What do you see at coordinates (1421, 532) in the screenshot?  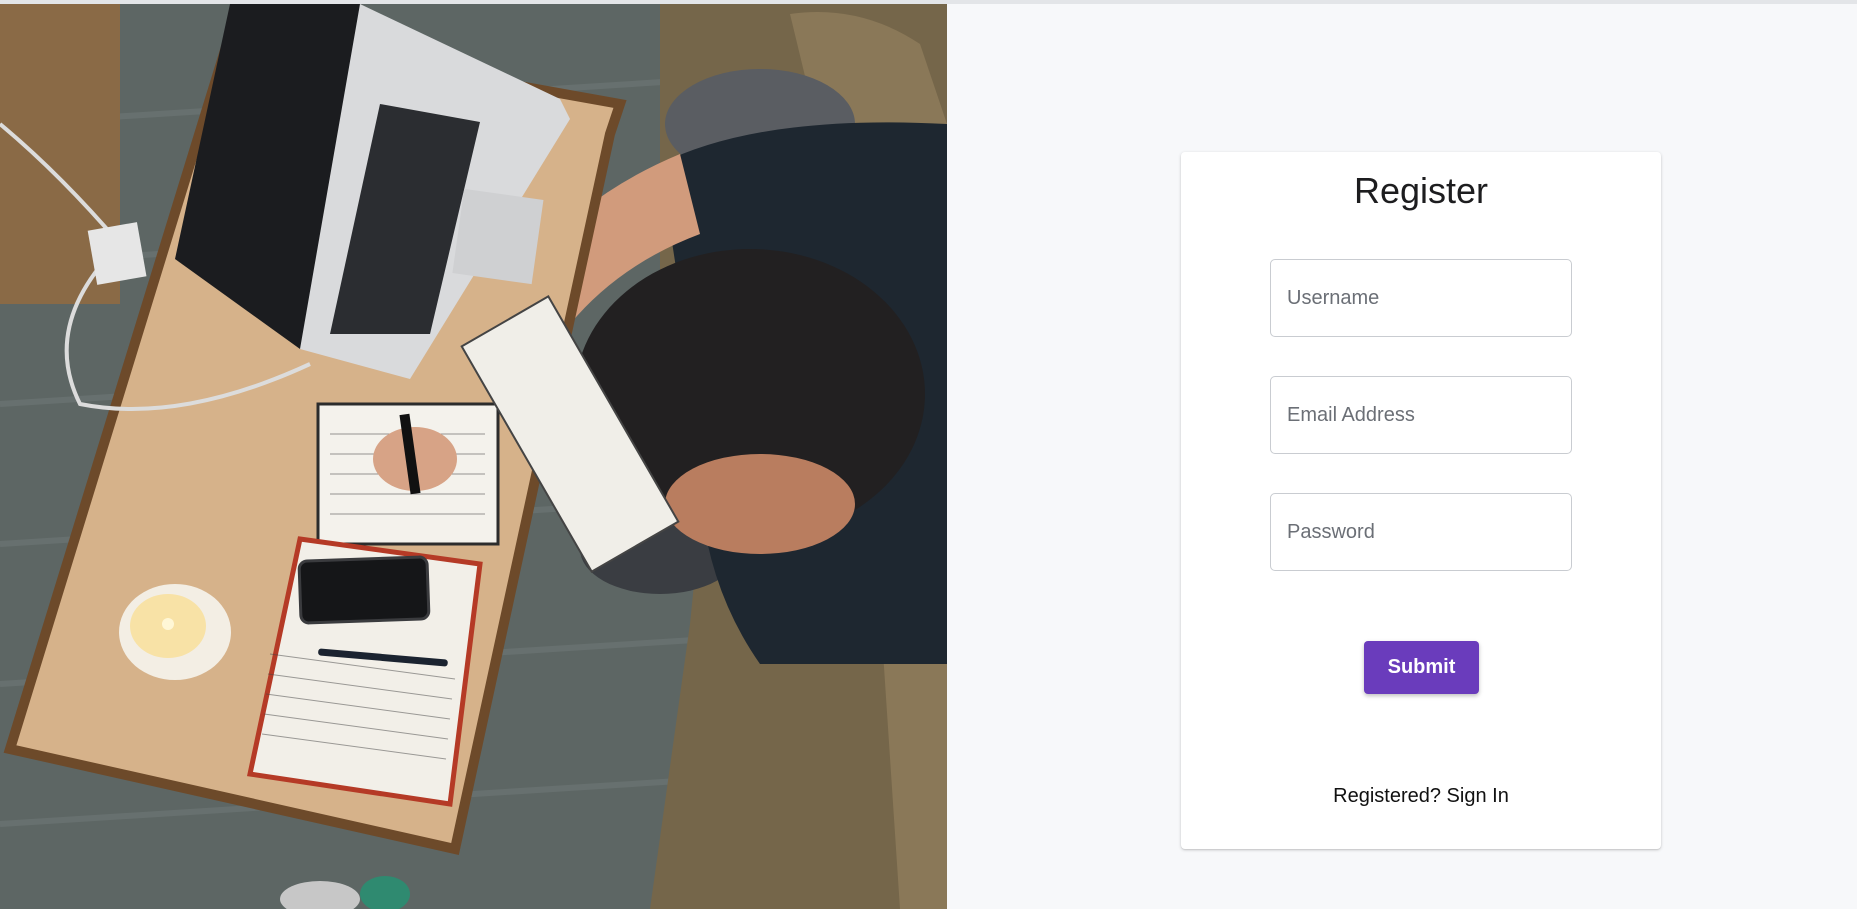 I see `password-input` at bounding box center [1421, 532].